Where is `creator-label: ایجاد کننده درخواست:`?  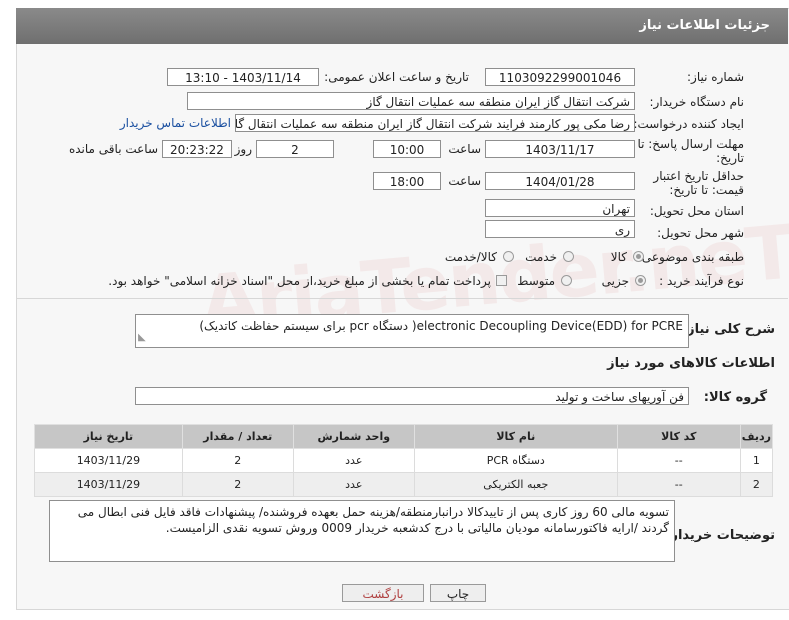
creator-label: ایجاد کننده درخواست: is located at coordinates (688, 124).